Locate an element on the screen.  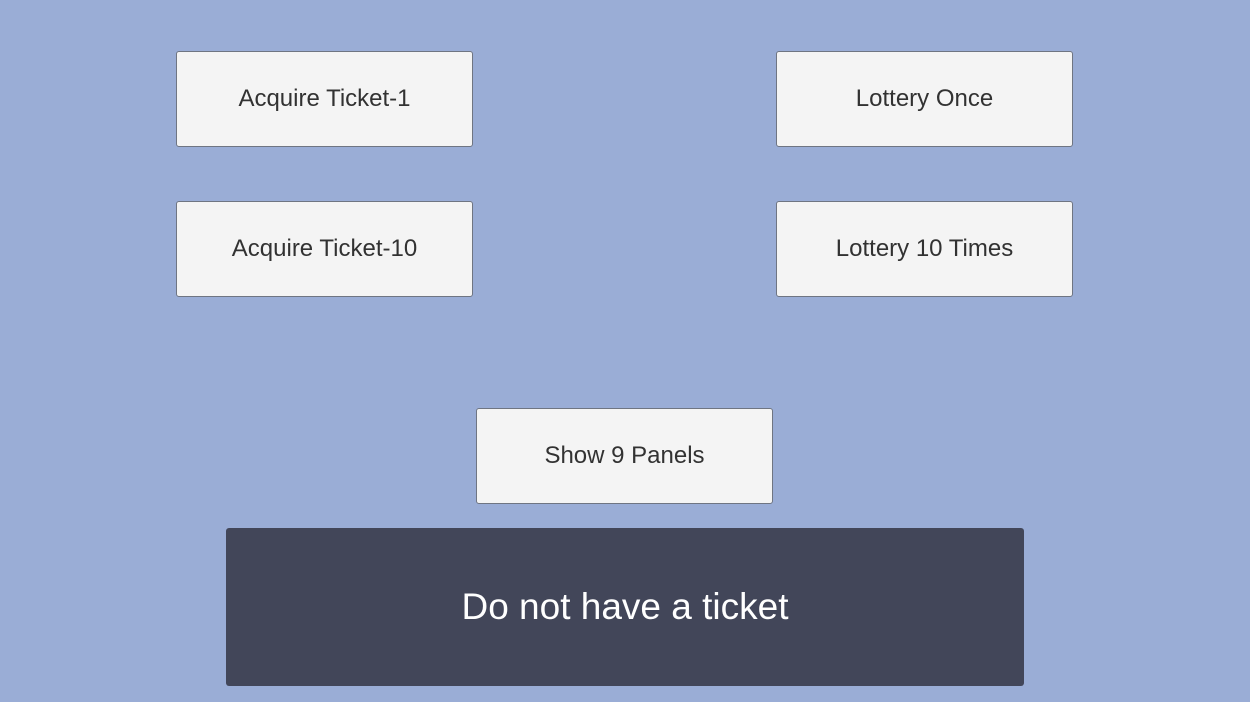
acquire-ticket-1-button: Acquire Ticket-1 is located at coordinates (324, 99).